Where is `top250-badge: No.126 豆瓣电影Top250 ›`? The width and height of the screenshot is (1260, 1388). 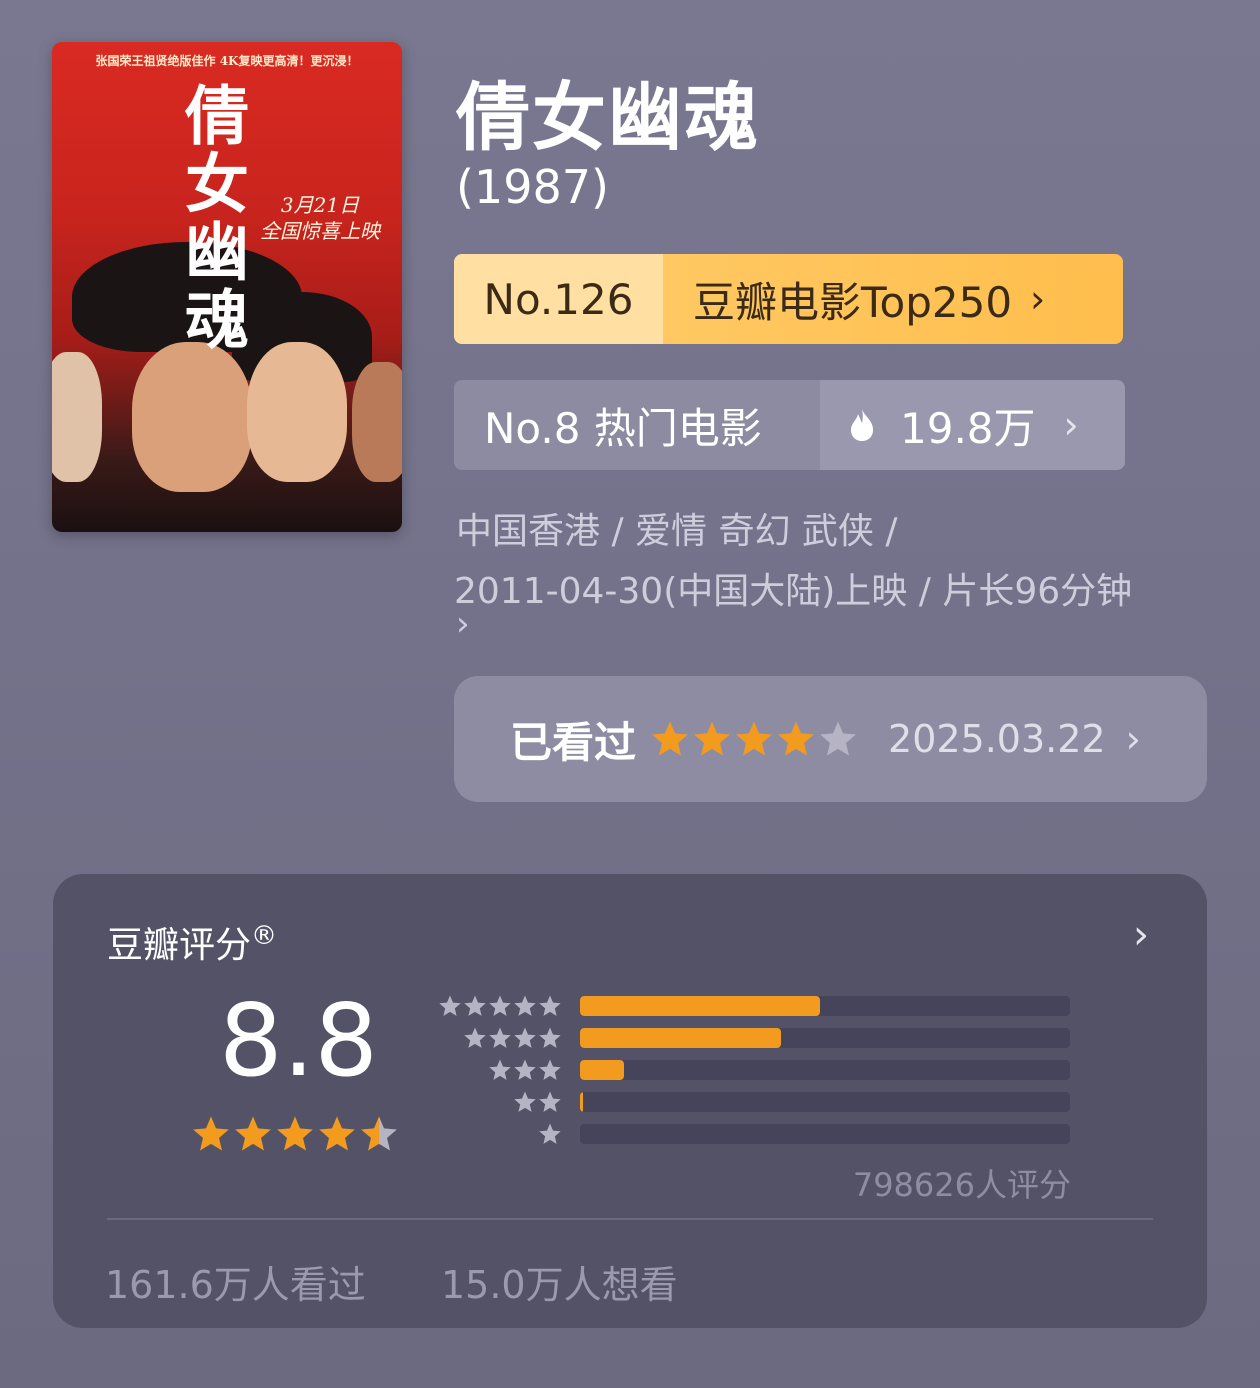
top250-badge: No.126 豆瓣电影Top250 › is located at coordinates (788, 299).